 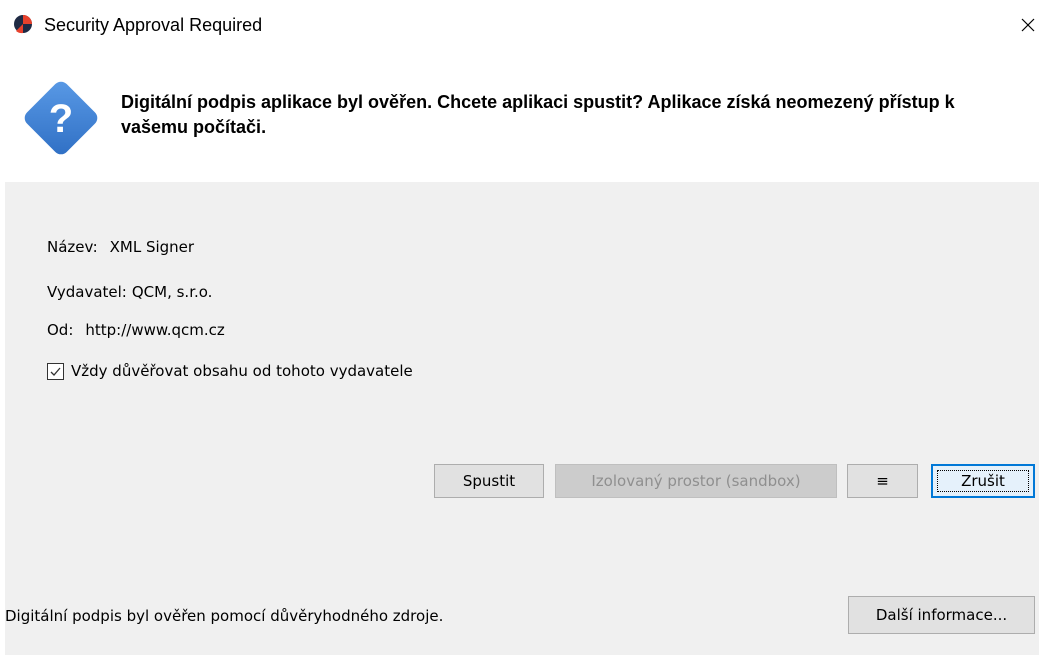 What do you see at coordinates (129, 292) in the screenshot?
I see `publisher-row: Vydavatel: QCM, s.r.o.` at bounding box center [129, 292].